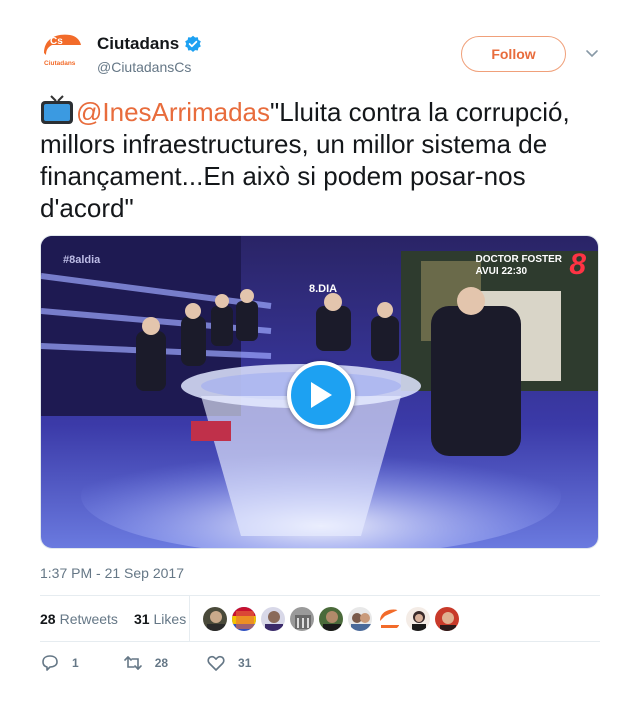 This screenshot has height=703, width=640. I want to click on author-name-block: Ciutadans @CiutadansCs, so click(149, 54).